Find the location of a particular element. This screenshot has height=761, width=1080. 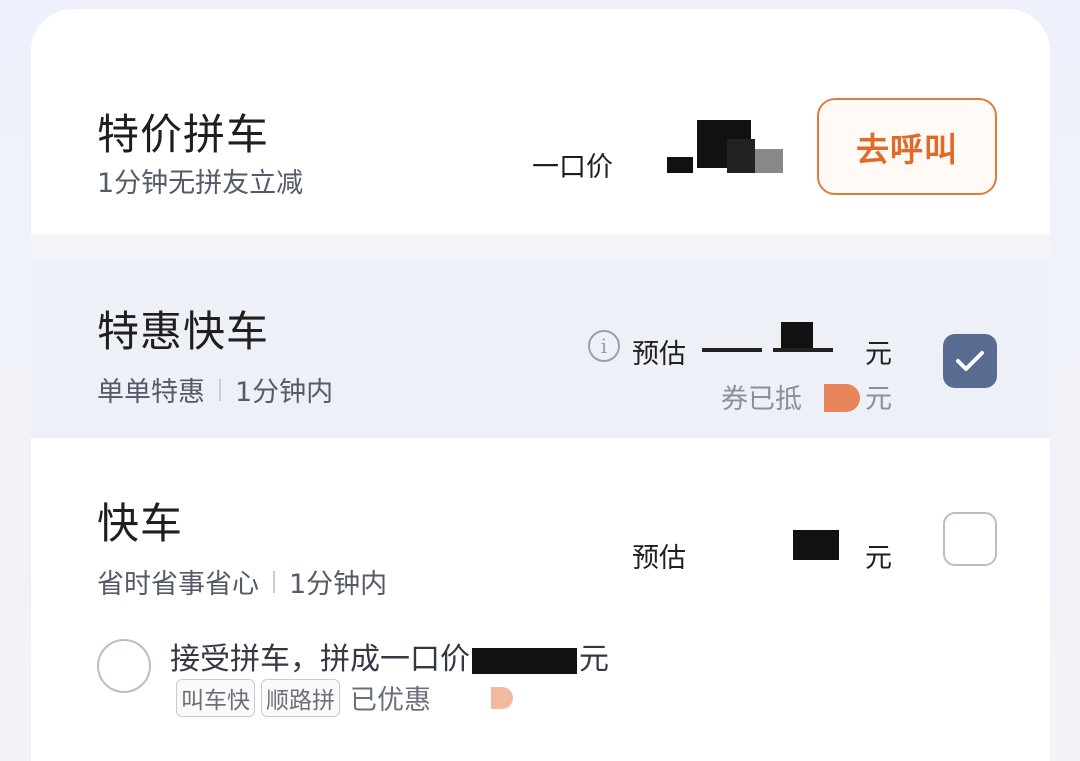

ride-tag: 省时省事省心 is located at coordinates (178, 584).